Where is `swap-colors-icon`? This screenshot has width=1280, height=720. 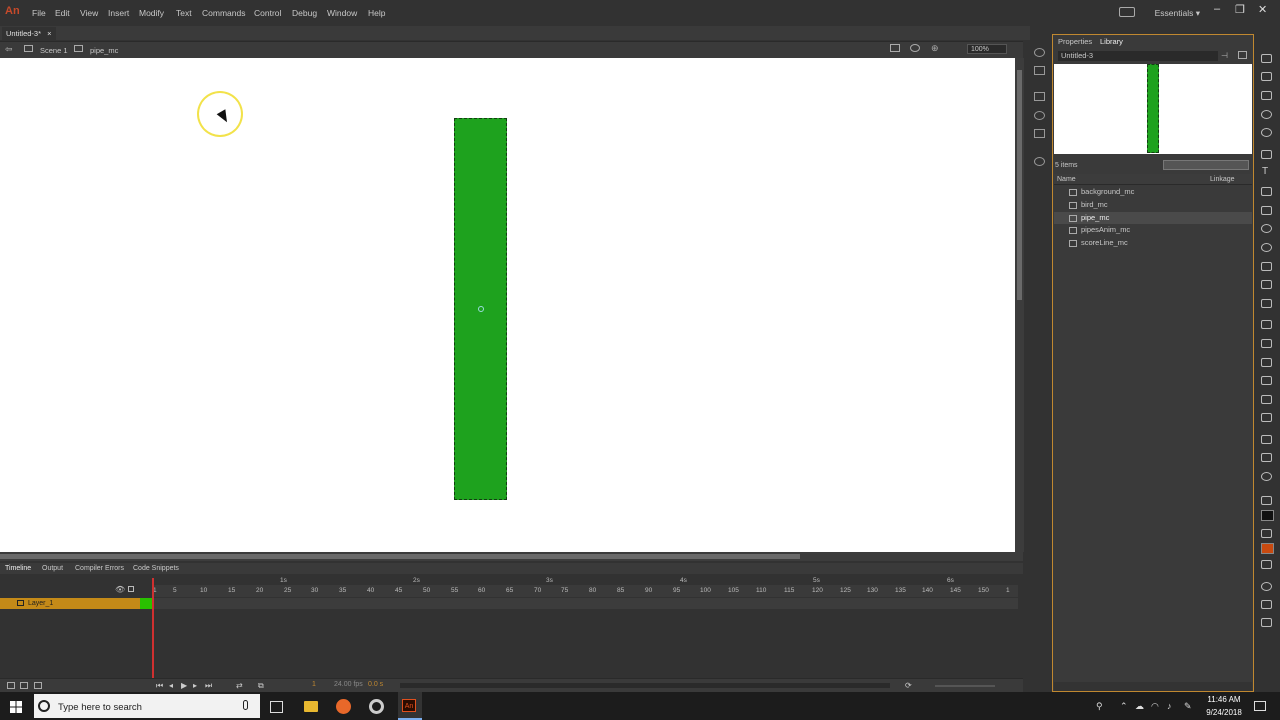
swap-colors-icon is located at coordinates (1266, 564).